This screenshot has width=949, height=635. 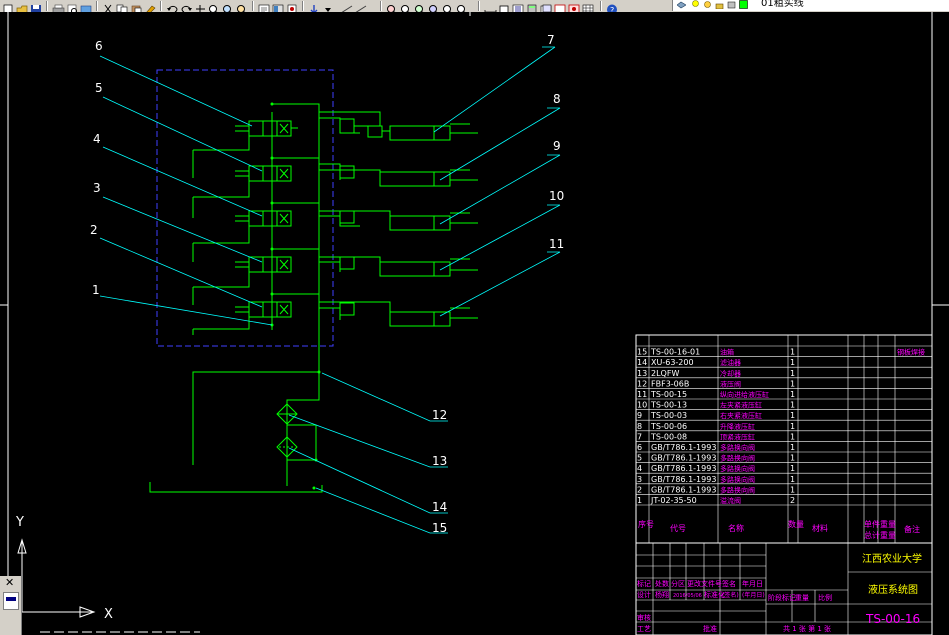 I want to click on tb-design-date: 2016/05/06, so click(x=687, y=596).